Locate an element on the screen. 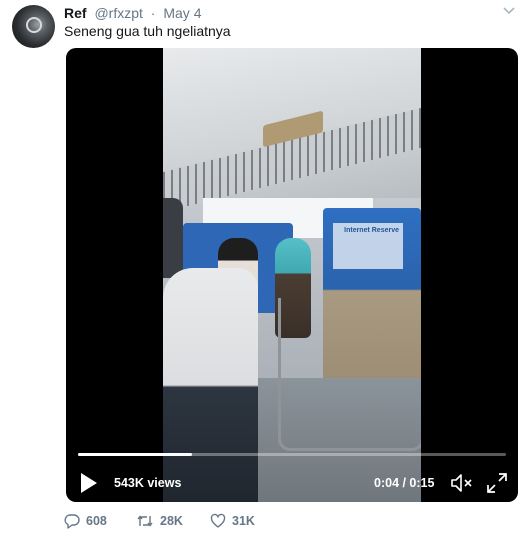 This screenshot has height=539, width=528. chair-frame is located at coordinates (349, 374).